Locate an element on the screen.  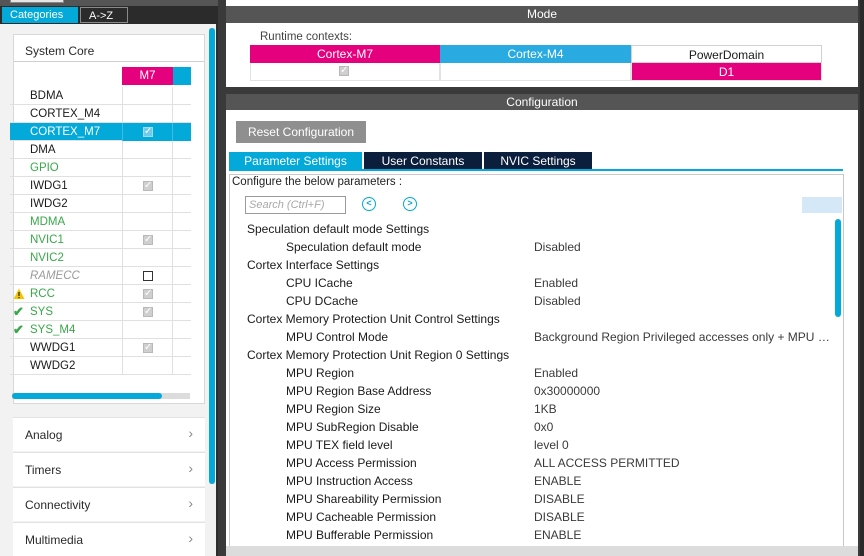
parameter-row: MPU TEX field level level 0 is located at coordinates (530, 445).